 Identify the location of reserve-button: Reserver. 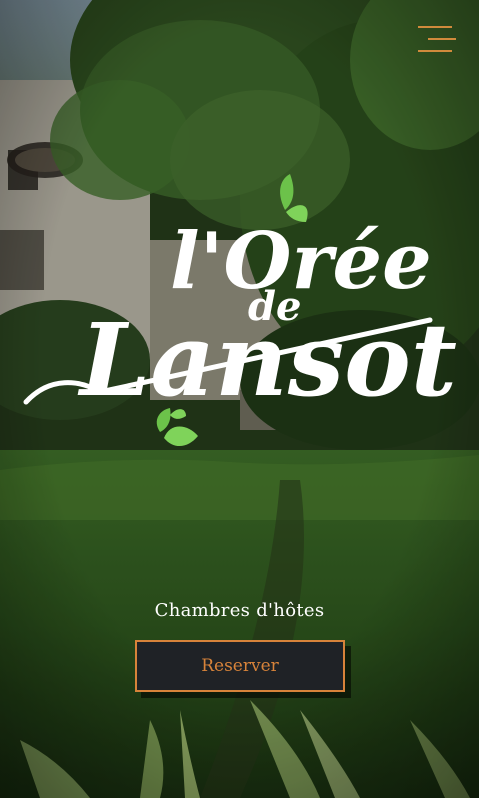
(240, 666).